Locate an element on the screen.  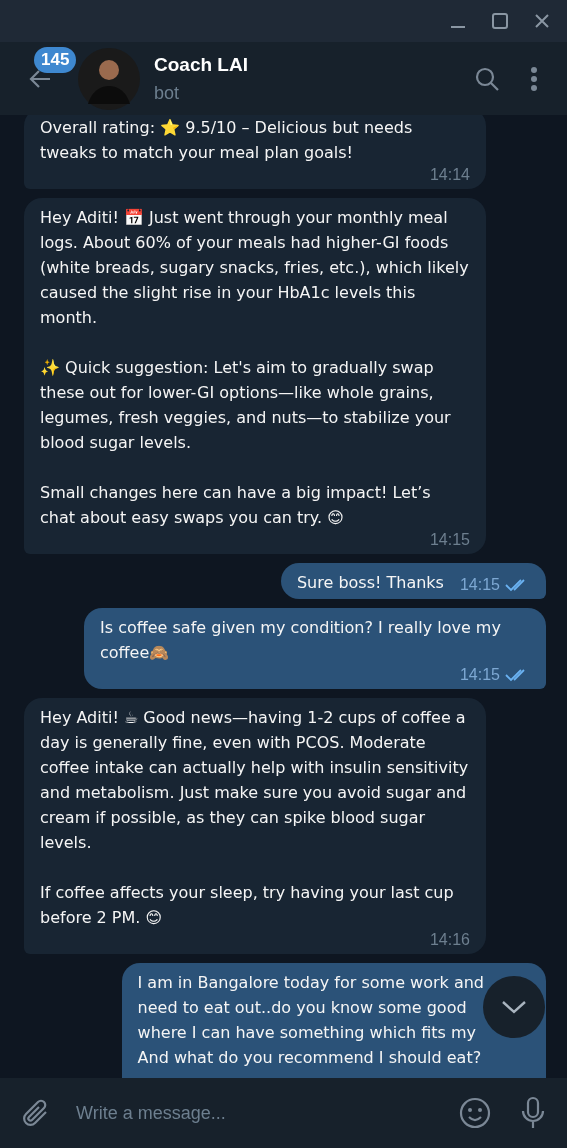
message-text: Hey Aditi! ☕ Good news—having 1-2 cups of coffee a day is generally fine, even with PCOS. Moderate coffee intake can actually help with insulin sensitivity and metabolism. Just make sure you avoid sugar and cream if possible, as they can spike blood sugar levels. If coffee affects your sleep, try having your last cup before 2 PM. 😊 is located at coordinates (255, 818).